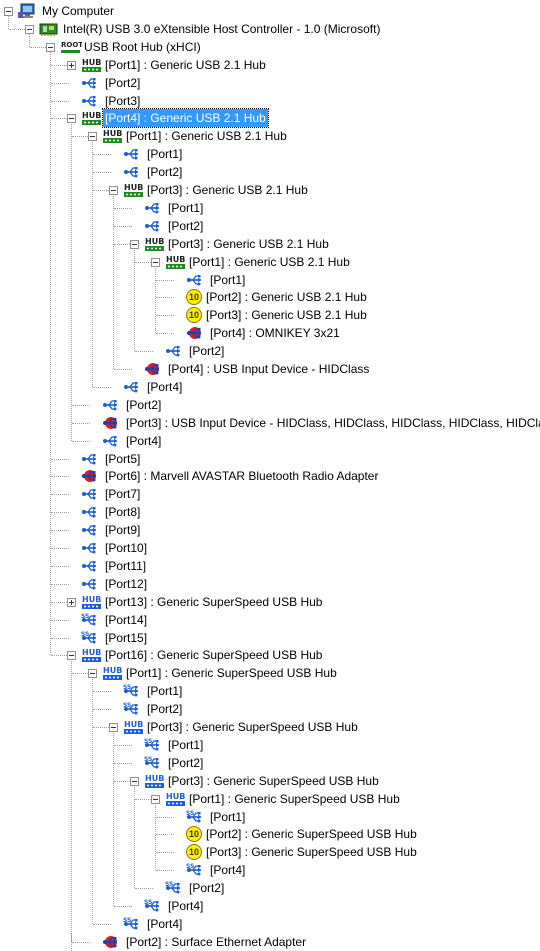  I want to click on tree-node: HUB [Port13] : Generic SuperSpeed USB Hub, so click(270, 602).